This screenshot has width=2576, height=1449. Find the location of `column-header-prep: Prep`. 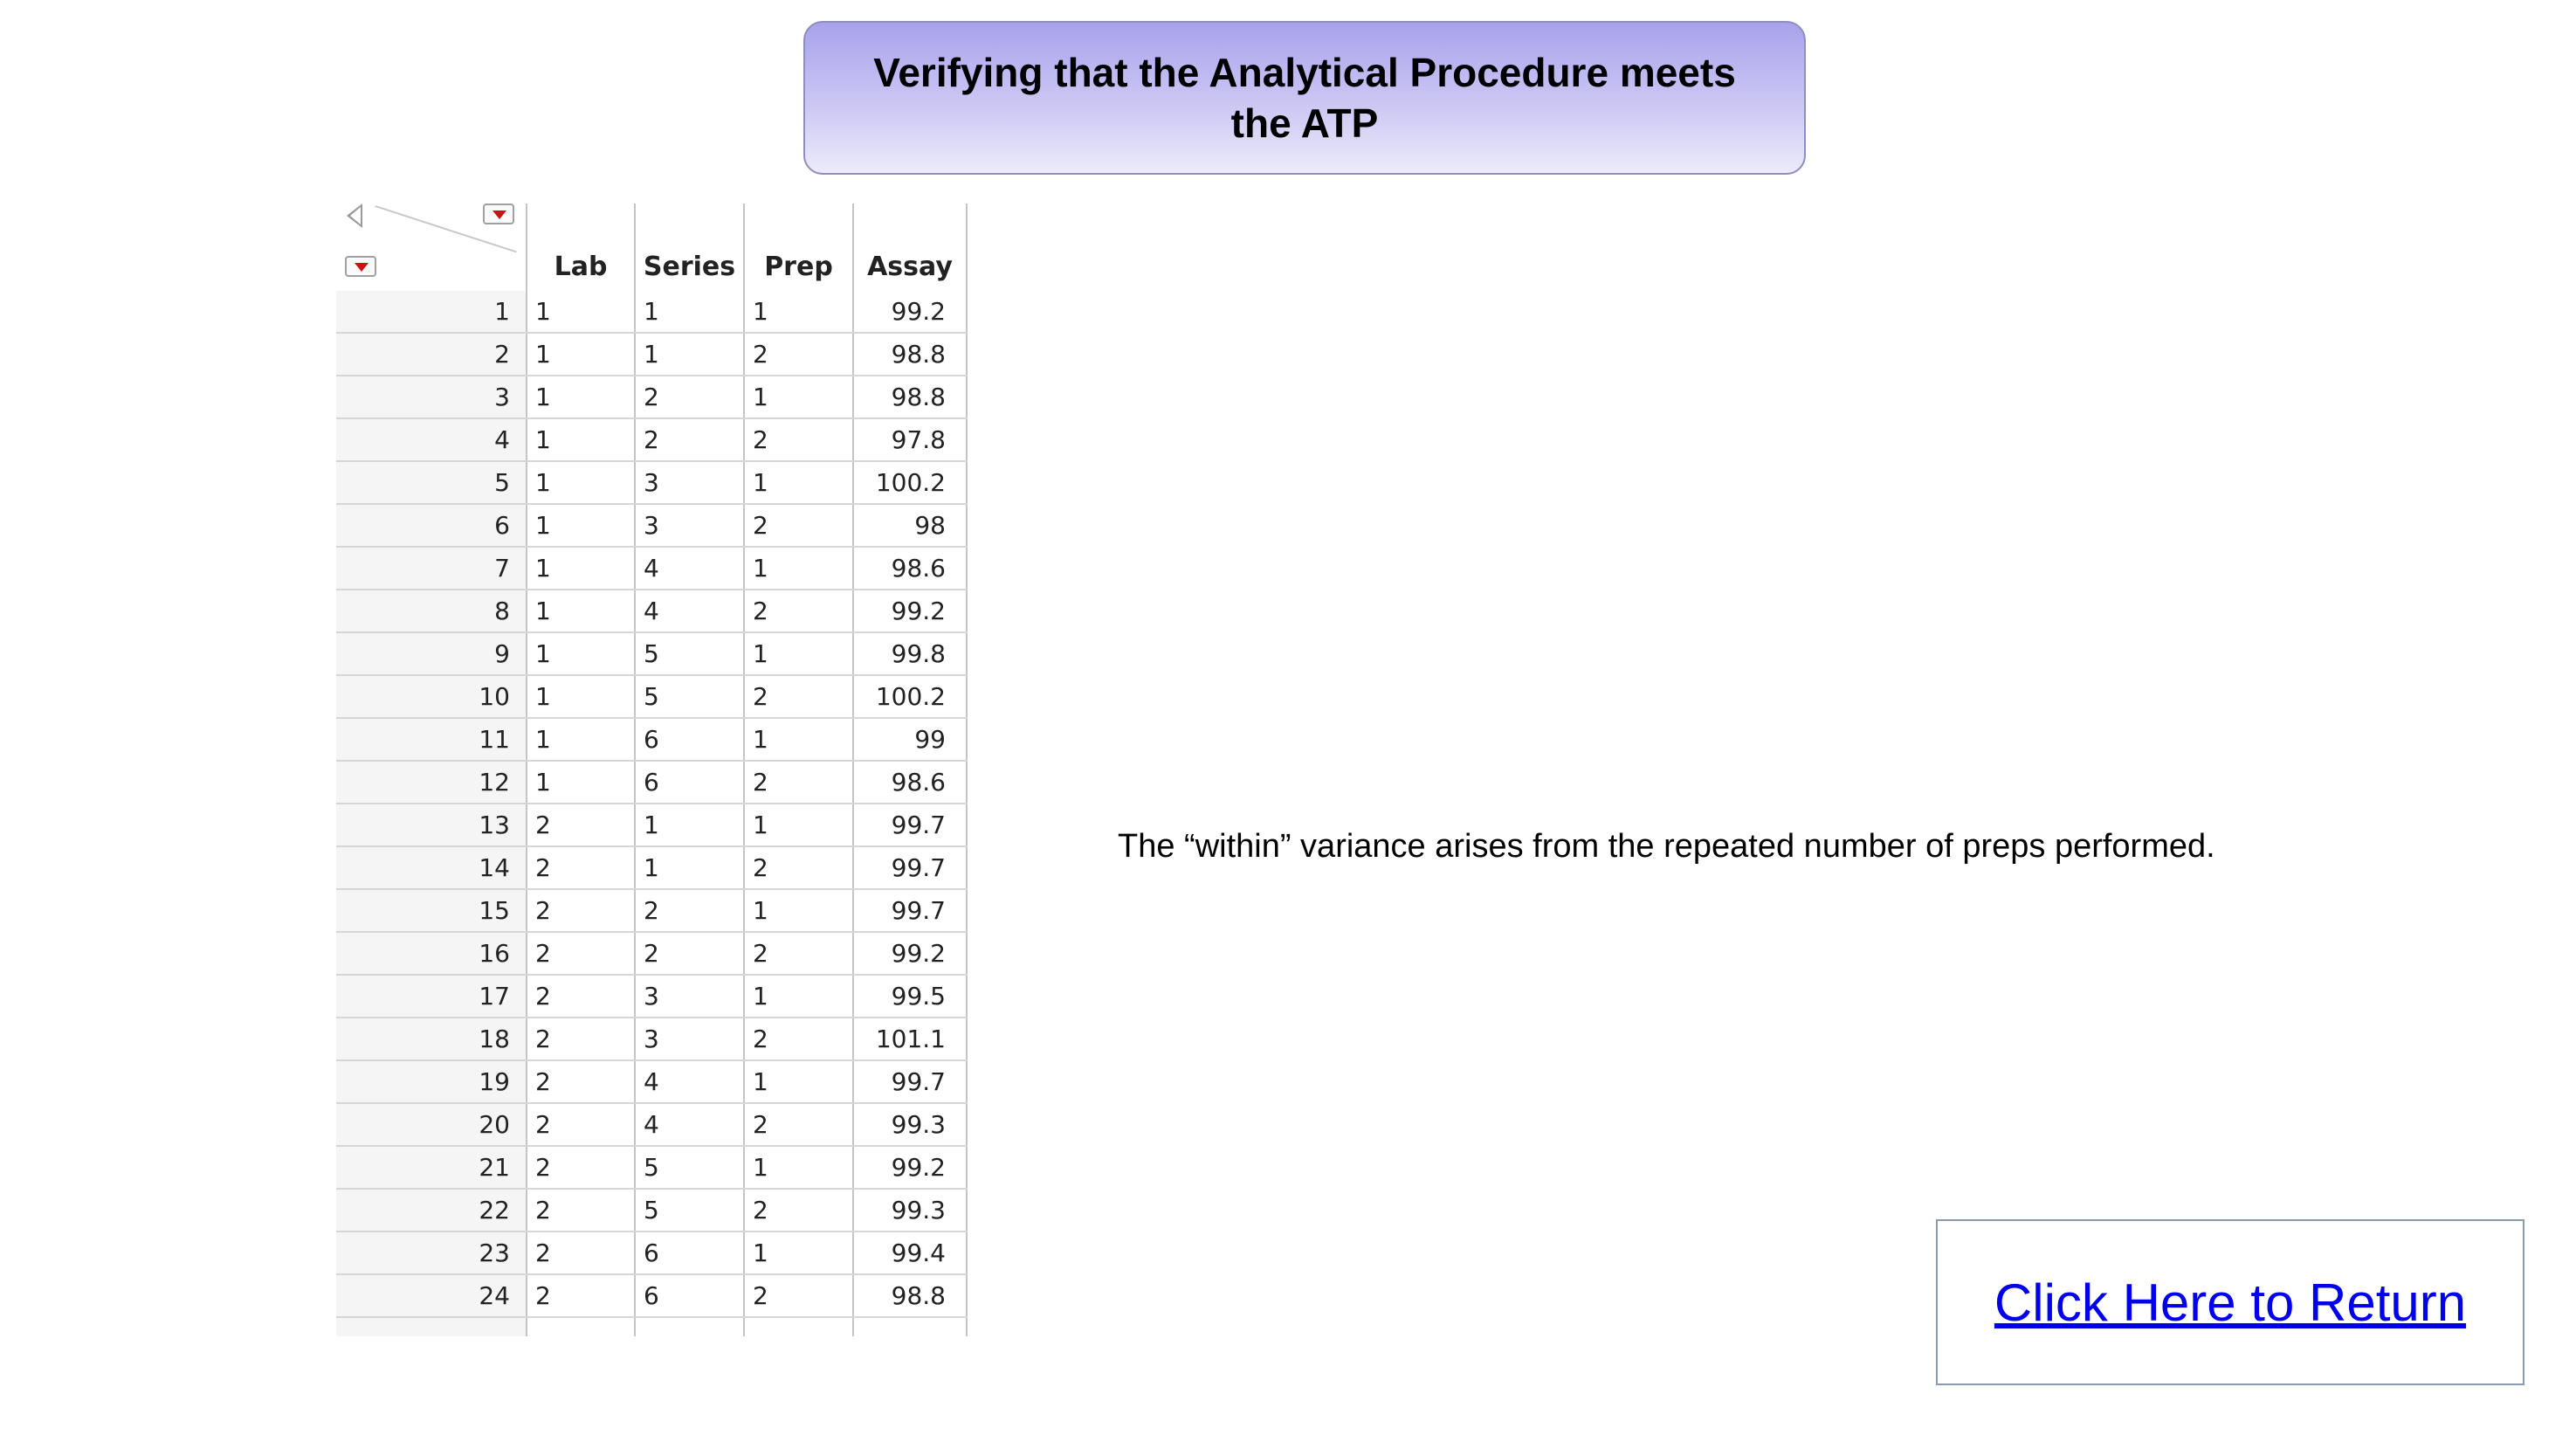

column-header-prep: Prep is located at coordinates (798, 267).